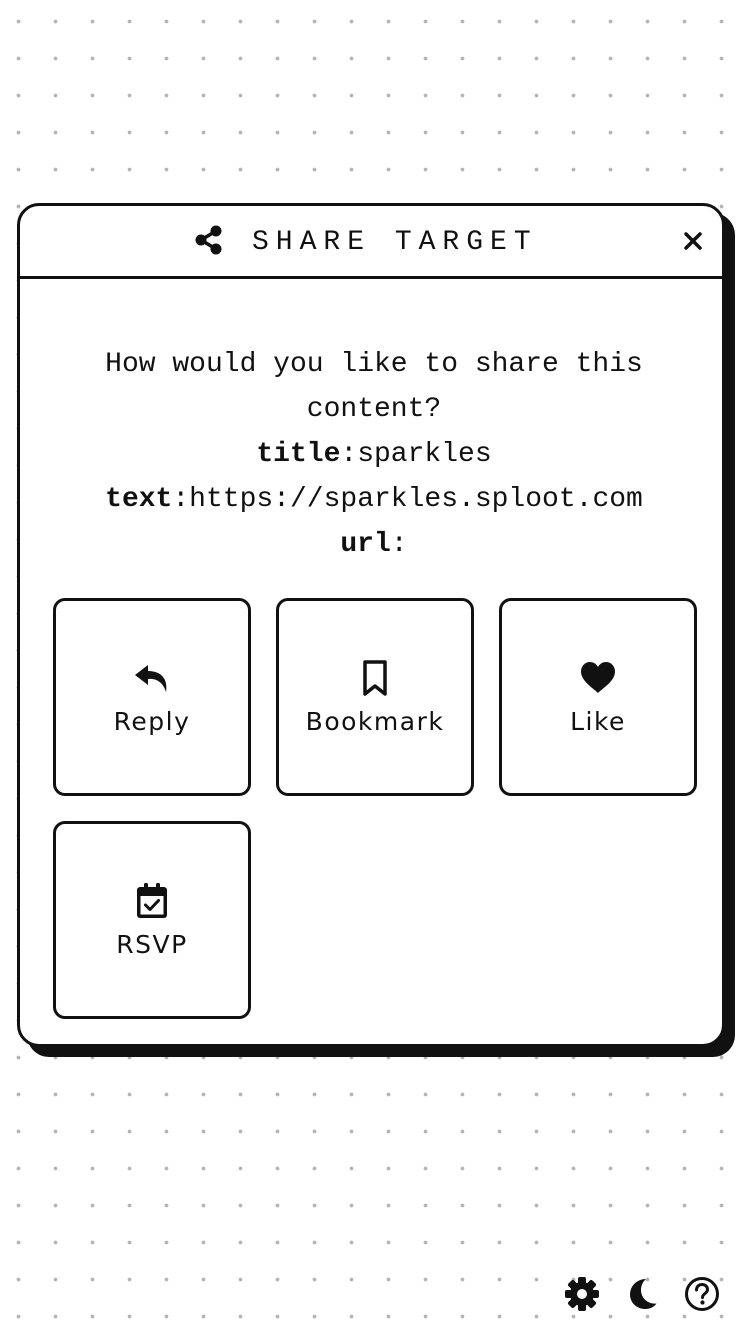  I want to click on like-button: Like, so click(598, 697).